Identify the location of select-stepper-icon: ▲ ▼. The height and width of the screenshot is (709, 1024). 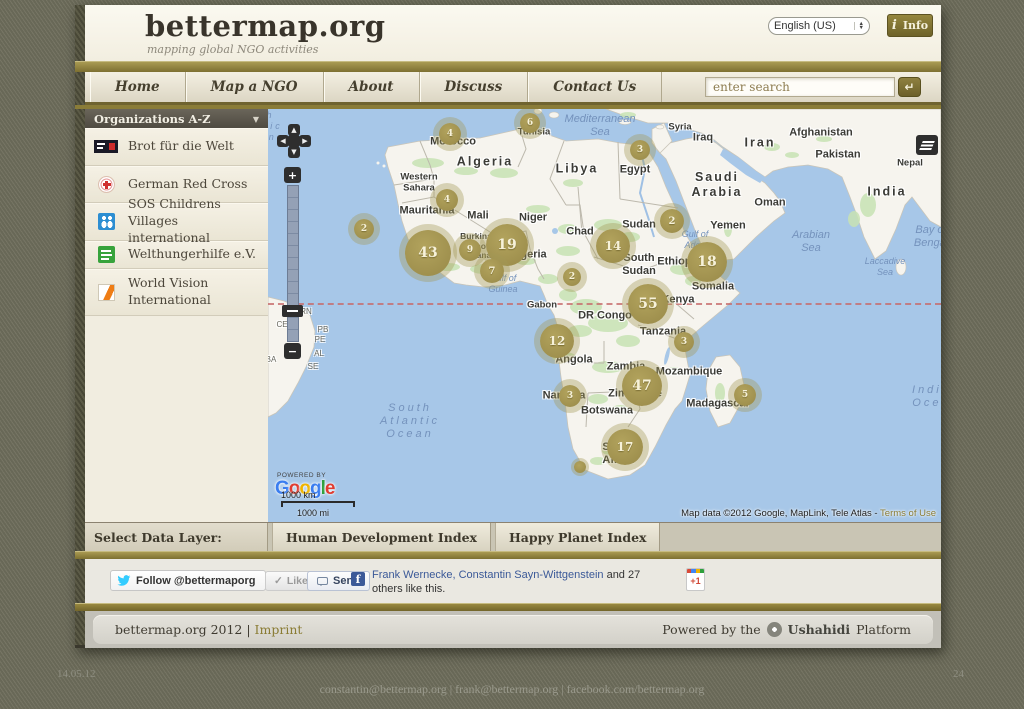
(858, 26).